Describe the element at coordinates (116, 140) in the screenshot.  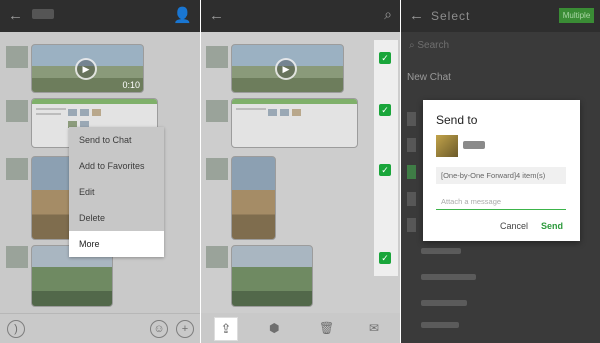
I see `menu-item-send-to-chat: Send to Chat` at that location.